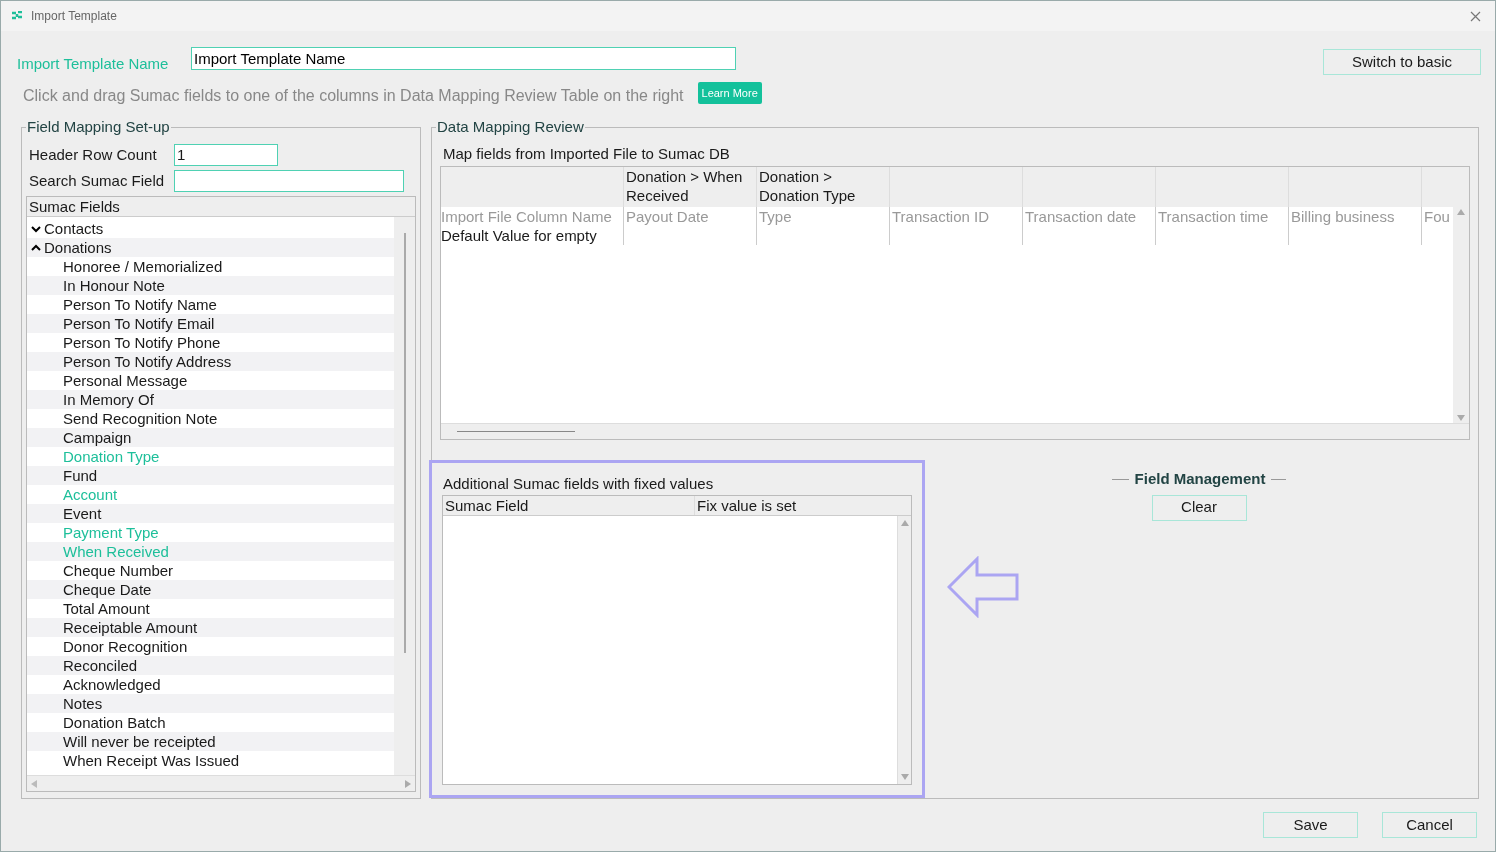  What do you see at coordinates (98, 127) in the screenshot?
I see `group-title: Field Mapping Set-up` at bounding box center [98, 127].